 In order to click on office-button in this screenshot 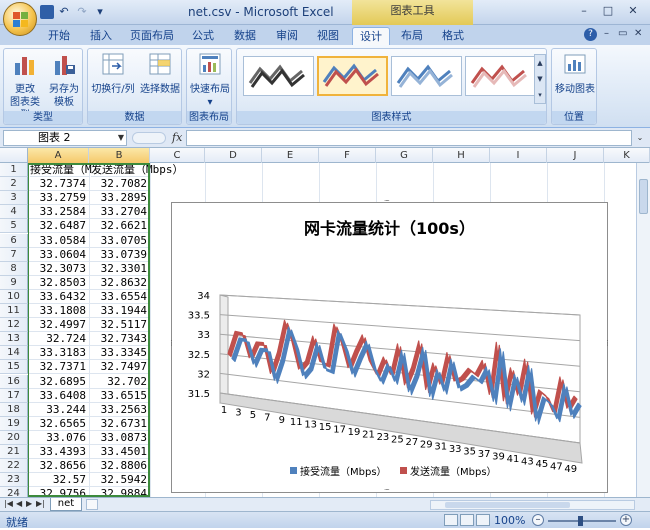, I will do `click(20, 19)`.